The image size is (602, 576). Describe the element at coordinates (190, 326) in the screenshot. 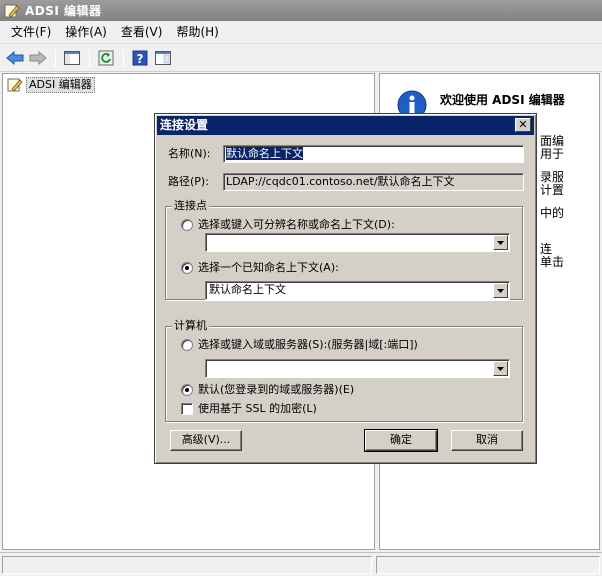

I see `computer-group-title: 计算机` at that location.